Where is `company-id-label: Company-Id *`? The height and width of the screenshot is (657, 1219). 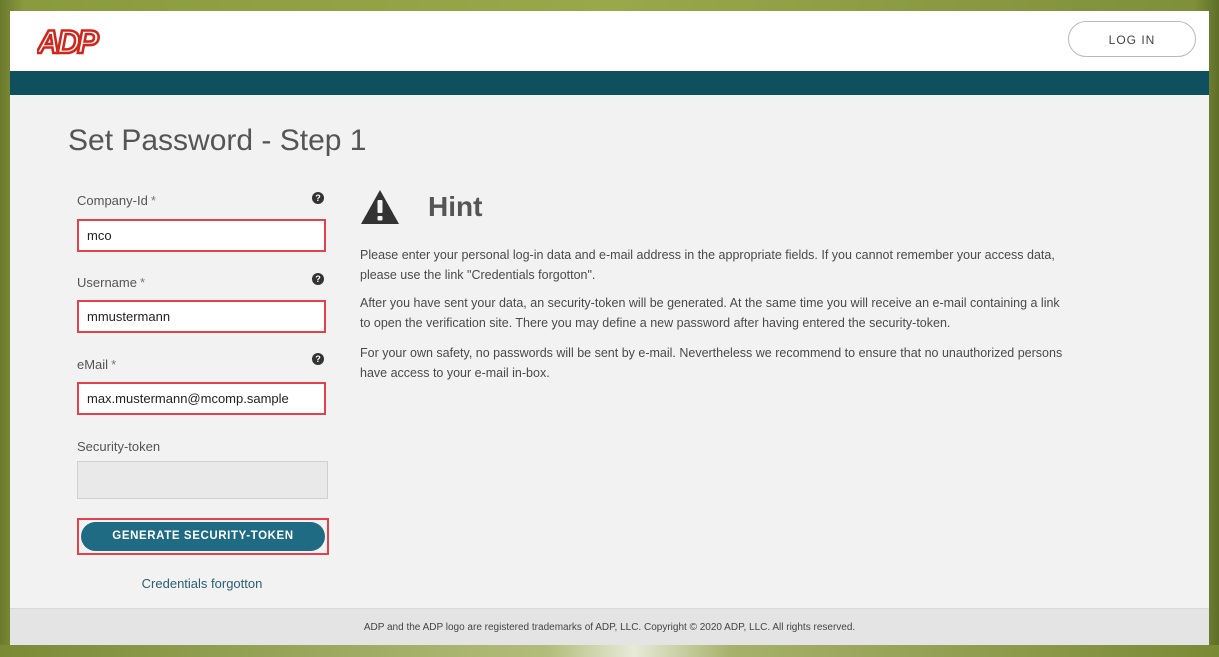 company-id-label: Company-Id * is located at coordinates (116, 200).